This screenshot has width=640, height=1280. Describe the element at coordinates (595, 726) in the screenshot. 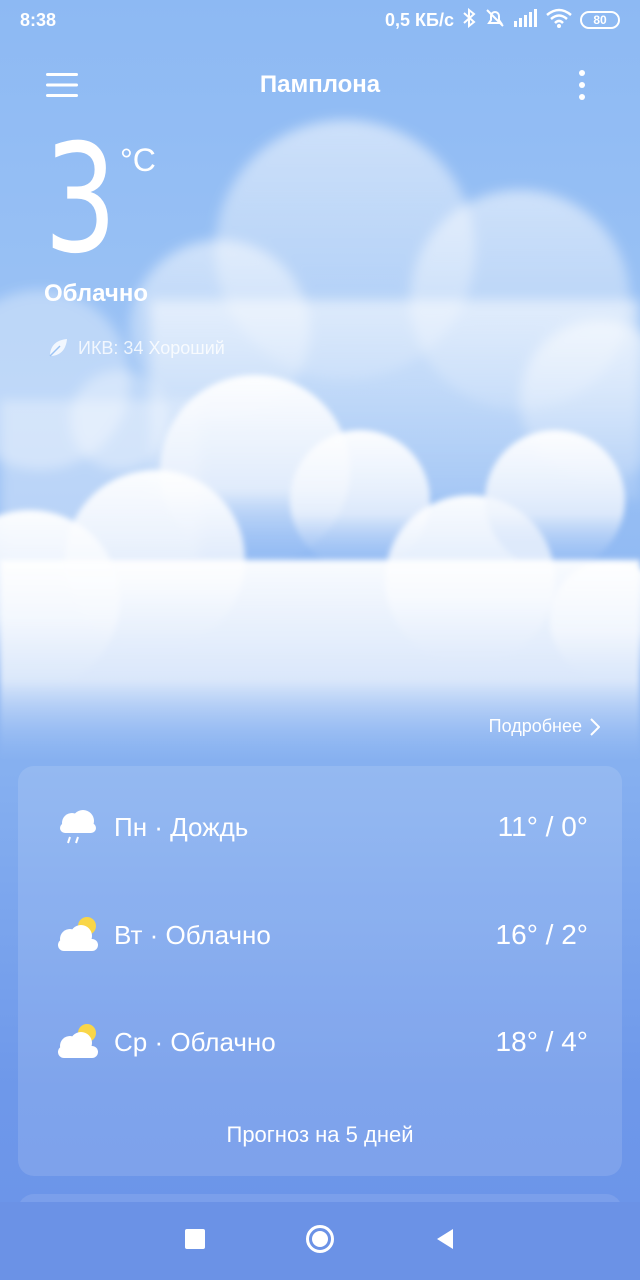

I see `chevron-right-icon` at that location.